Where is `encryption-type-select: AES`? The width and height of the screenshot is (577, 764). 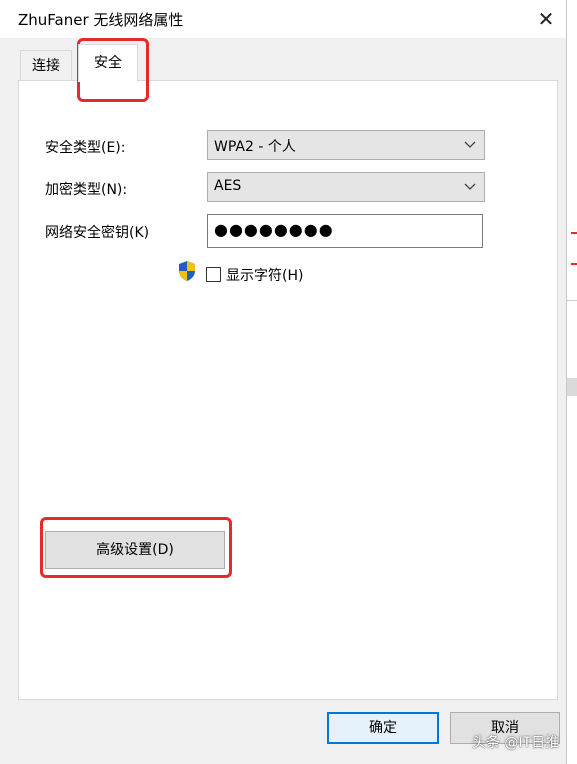 encryption-type-select: AES is located at coordinates (346, 187).